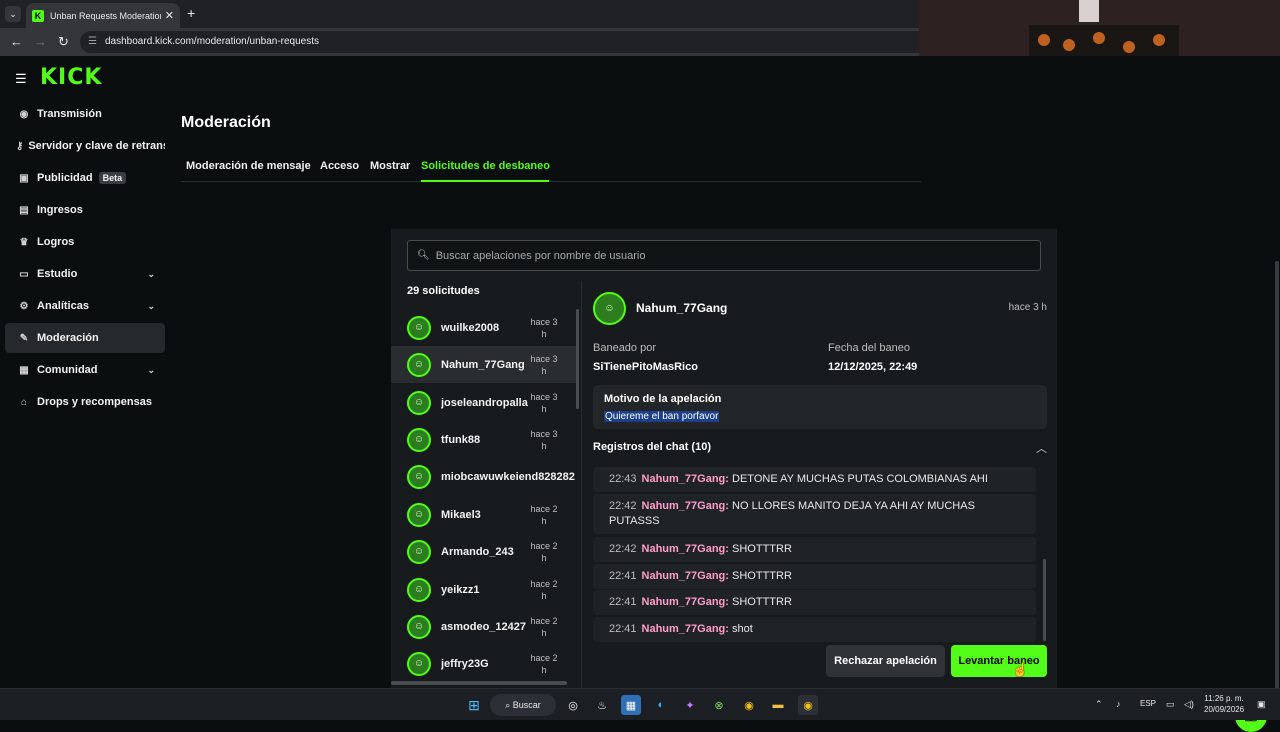  I want to click on sidebar-item-comunidad: ▦ Comunidad ⌄, so click(85, 370).